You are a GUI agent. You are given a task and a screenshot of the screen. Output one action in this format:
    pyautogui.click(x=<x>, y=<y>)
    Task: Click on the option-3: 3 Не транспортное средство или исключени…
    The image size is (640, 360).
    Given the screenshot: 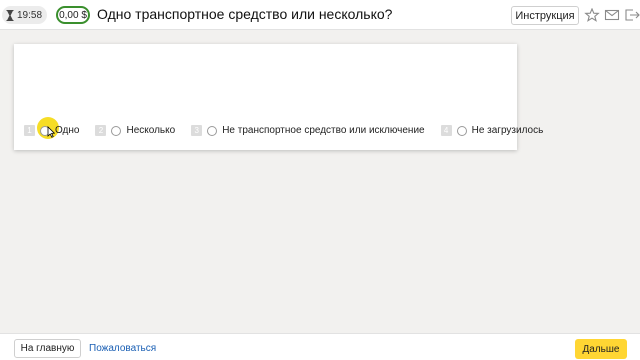 What is the action you would take?
    pyautogui.click(x=308, y=130)
    